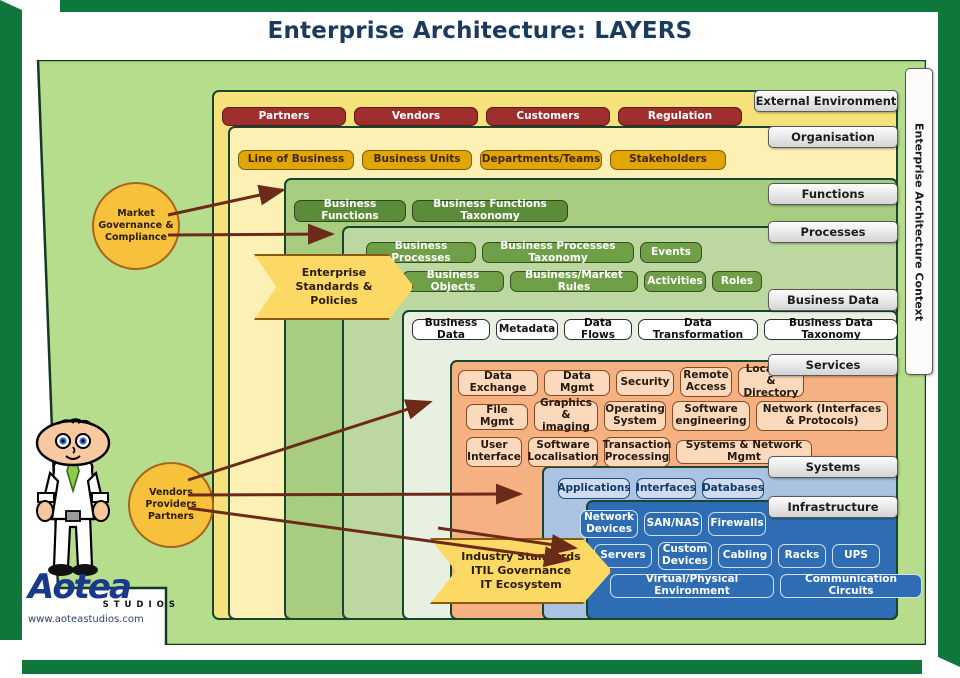  I want to click on item-data-mgmt: Data Mgmt, so click(577, 383).